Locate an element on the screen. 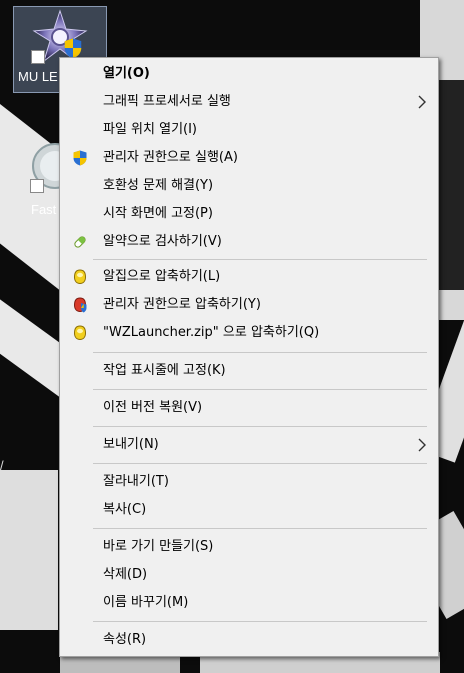  menu-item-label: 알집으로 압축하기(L) is located at coordinates (162, 276).